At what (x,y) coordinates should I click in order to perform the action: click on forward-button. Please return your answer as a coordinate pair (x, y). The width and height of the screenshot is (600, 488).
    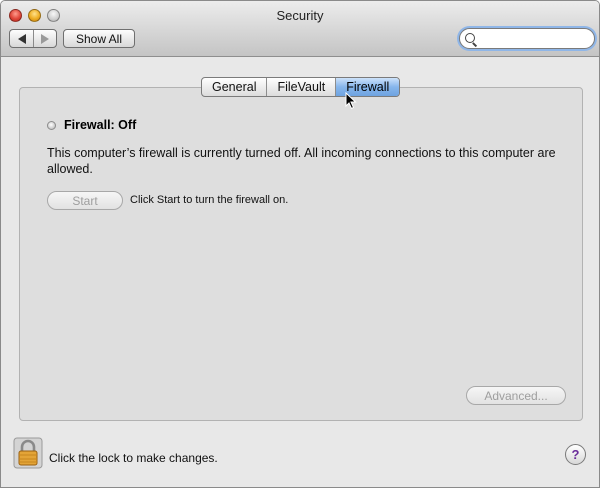
    Looking at the image, I should click on (44, 38).